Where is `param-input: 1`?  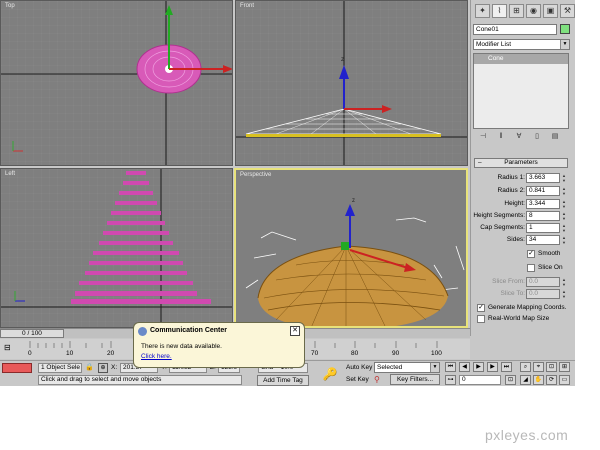
param-input: 1 is located at coordinates (543, 228).